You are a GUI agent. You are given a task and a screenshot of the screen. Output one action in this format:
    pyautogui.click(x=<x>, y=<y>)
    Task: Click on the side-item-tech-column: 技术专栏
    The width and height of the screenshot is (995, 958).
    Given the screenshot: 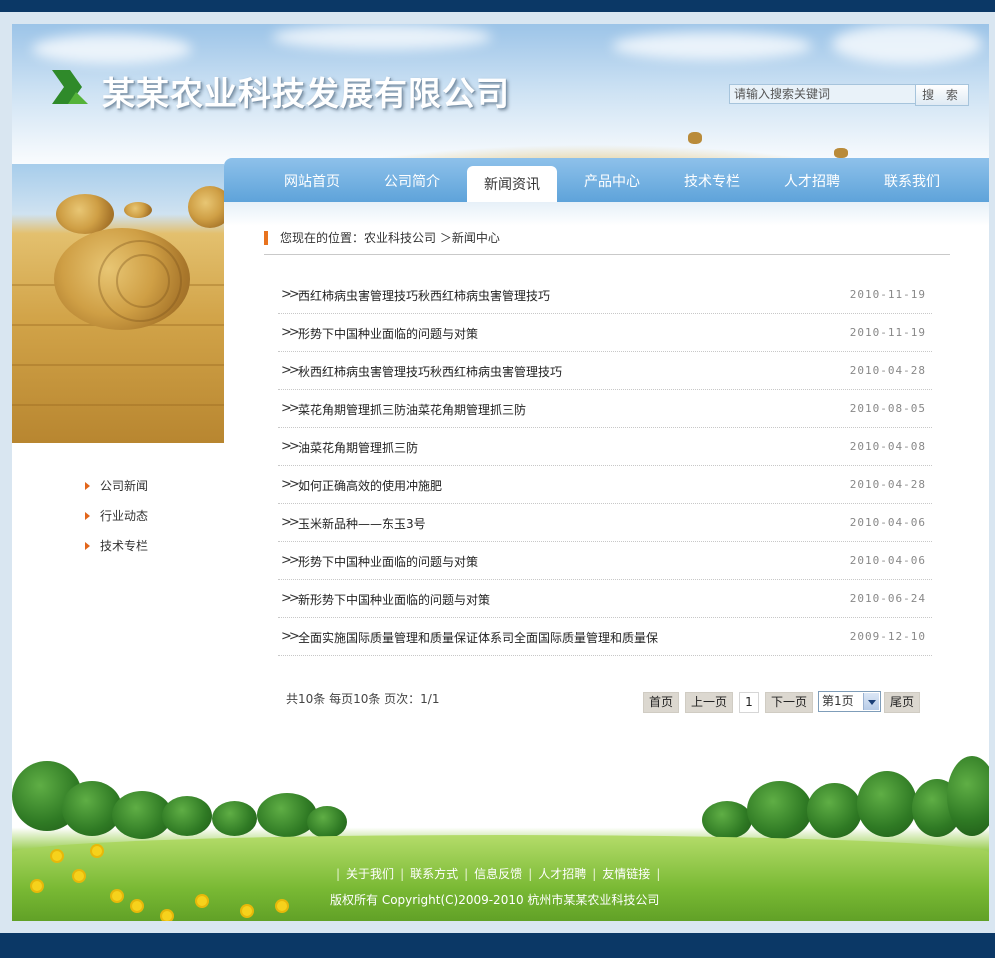 What is the action you would take?
    pyautogui.click(x=115, y=549)
    